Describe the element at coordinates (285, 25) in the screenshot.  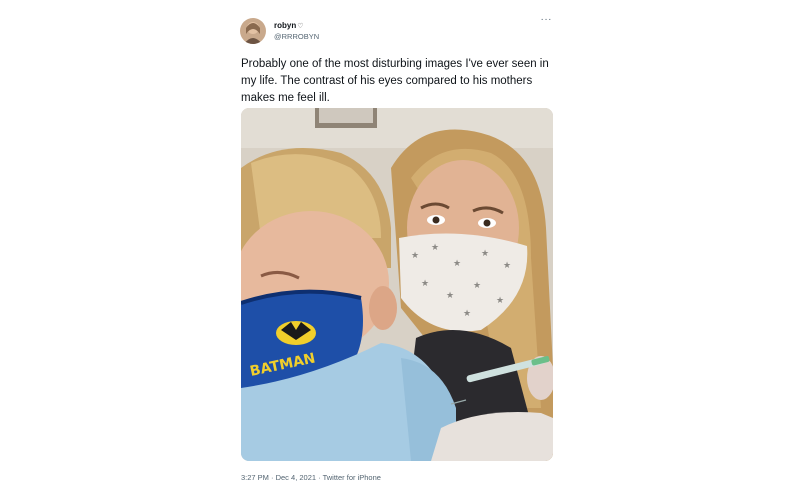
I see `display-name: robyn` at that location.